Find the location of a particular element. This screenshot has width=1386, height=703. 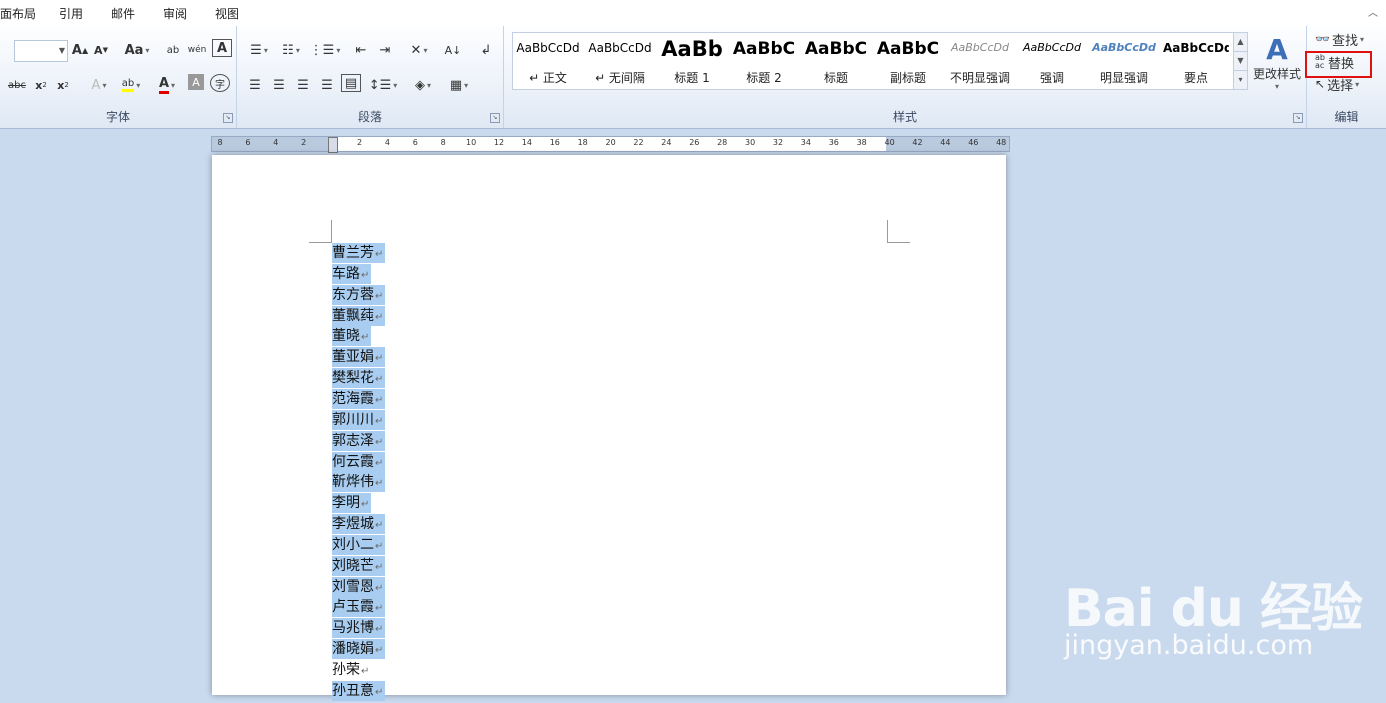

borders-button: ▦ ▾ is located at coordinates (459, 85).